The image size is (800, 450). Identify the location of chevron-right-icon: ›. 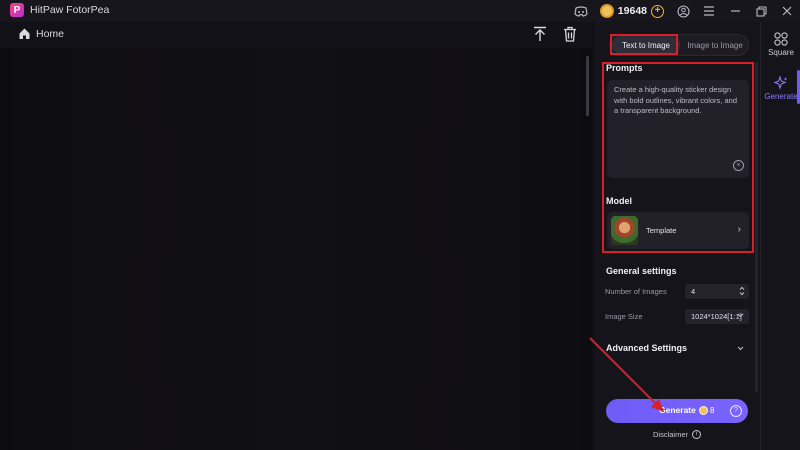
(739, 229).